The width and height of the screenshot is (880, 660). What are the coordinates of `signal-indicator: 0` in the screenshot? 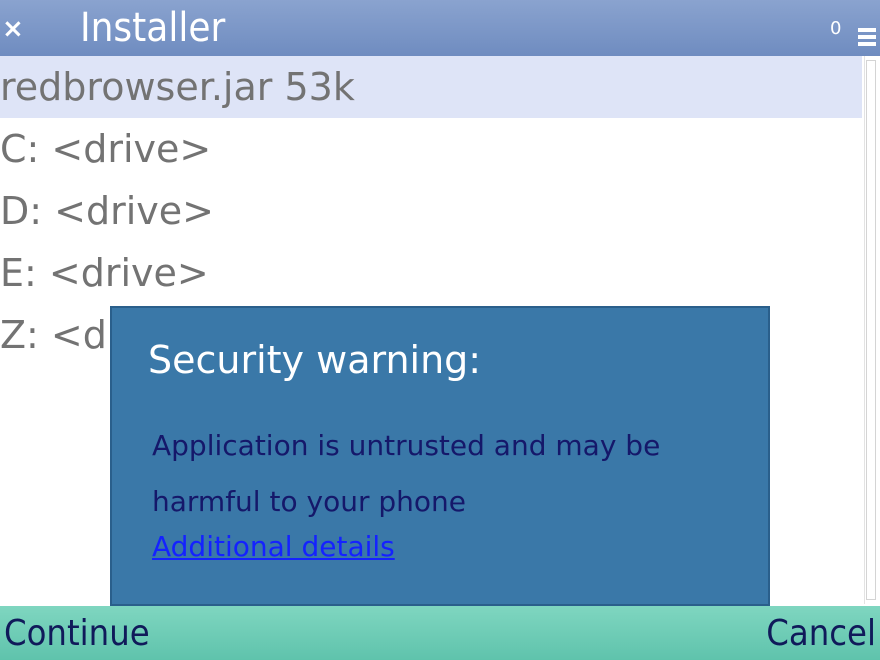 It's located at (836, 28).